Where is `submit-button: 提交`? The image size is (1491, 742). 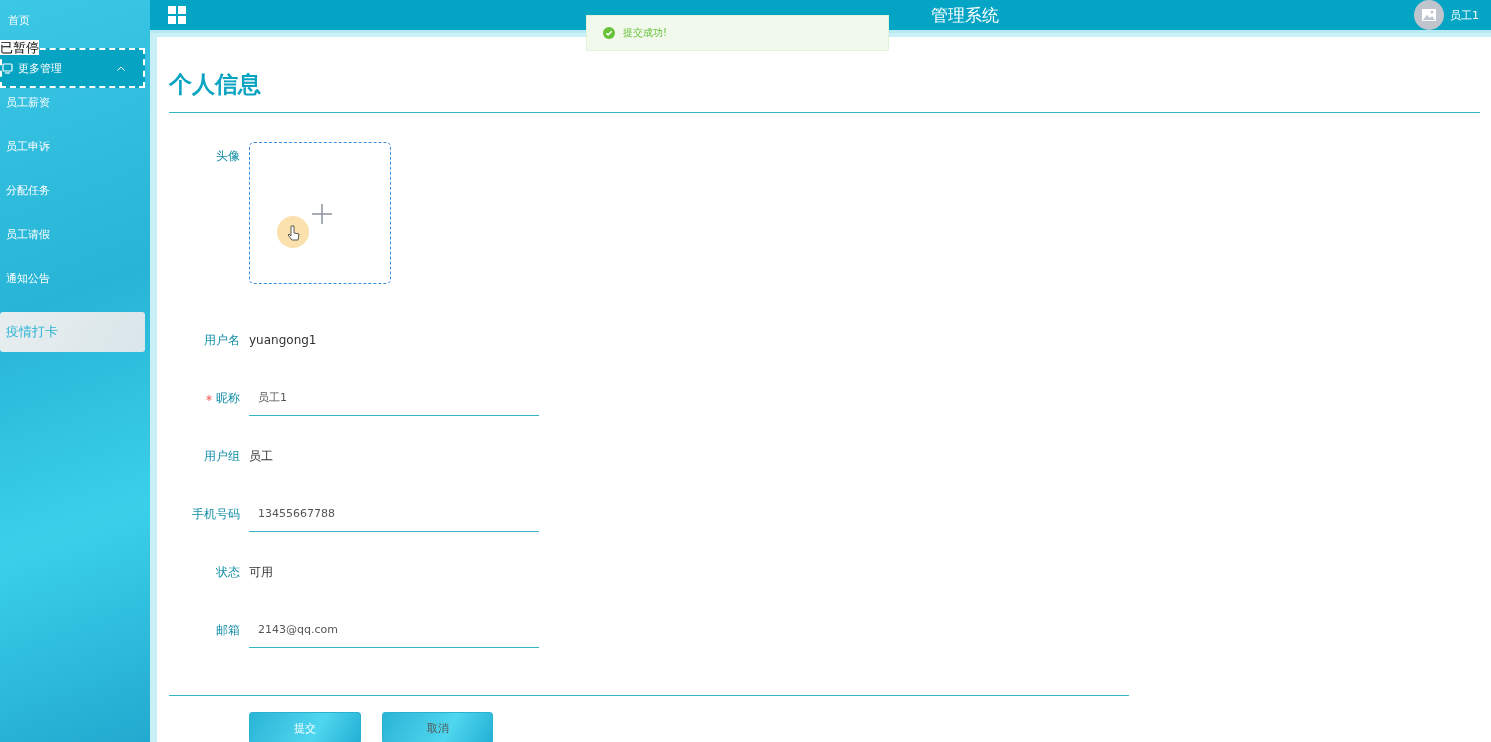
submit-button: 提交 is located at coordinates (305, 727).